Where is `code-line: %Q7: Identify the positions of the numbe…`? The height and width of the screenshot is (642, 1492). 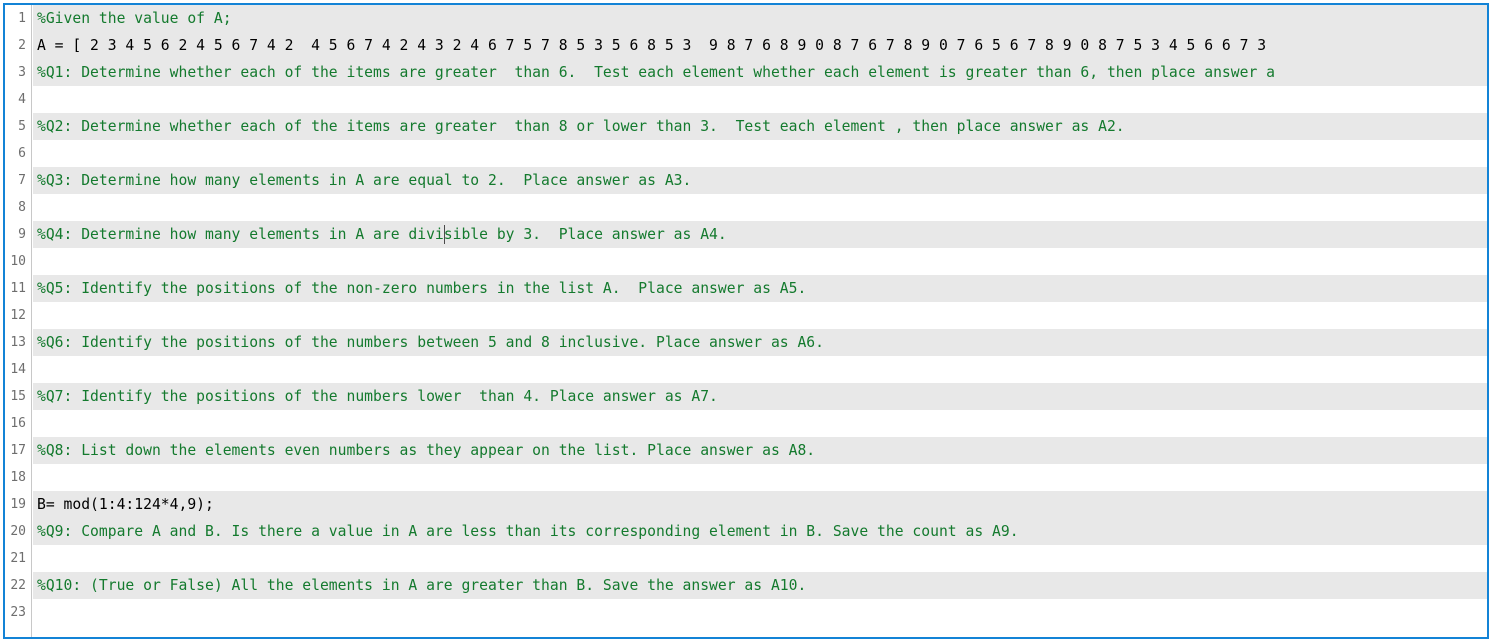 code-line: %Q7: Identify the positions of the numbe… is located at coordinates (760, 396).